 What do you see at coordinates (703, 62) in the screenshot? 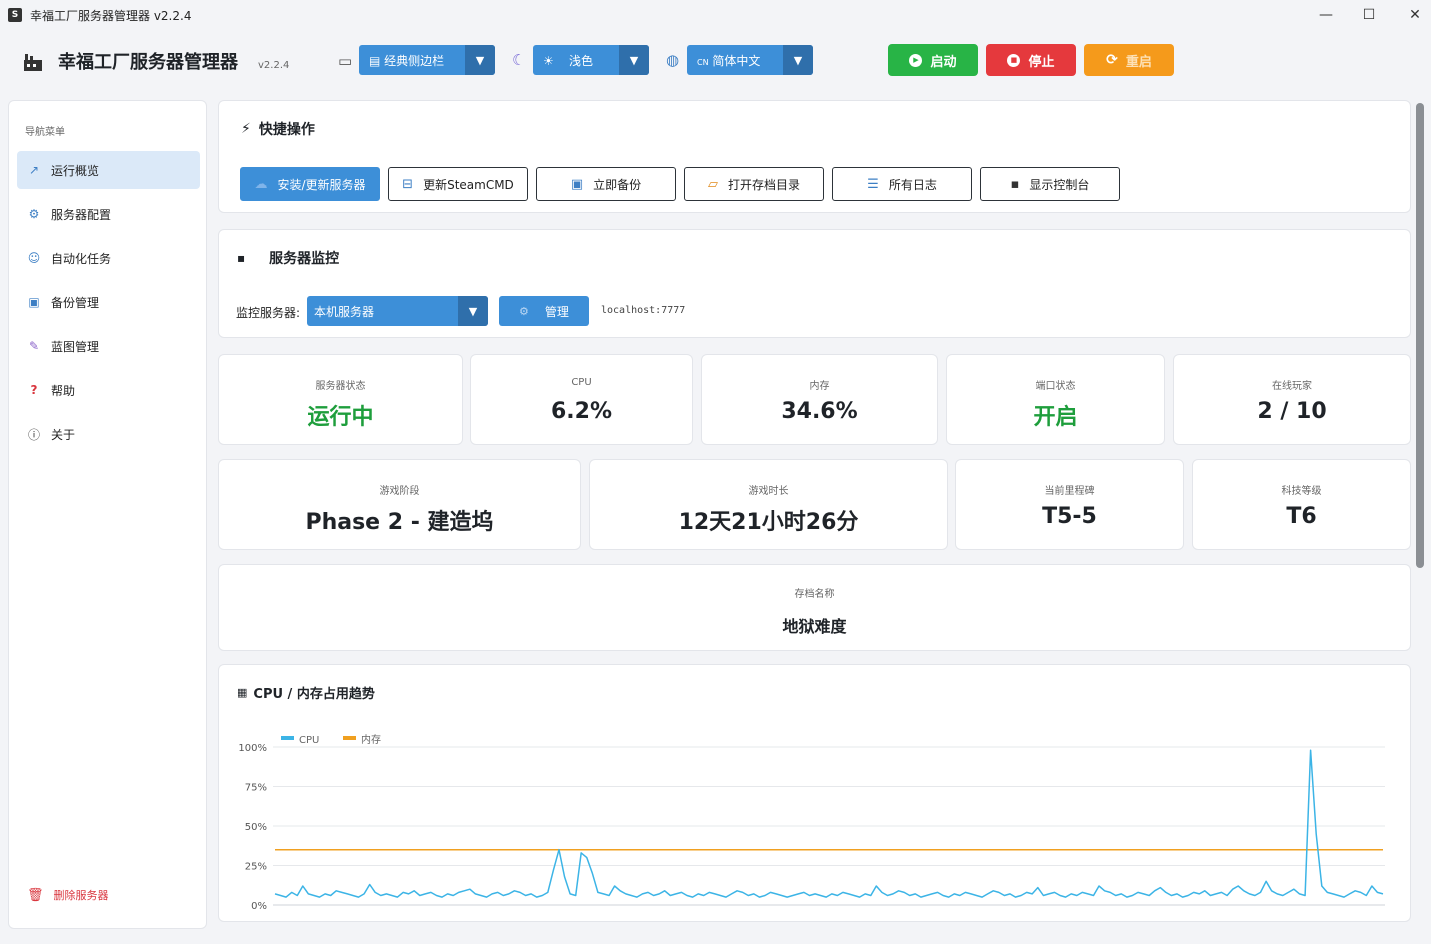
I see `flag-icon: CN` at bounding box center [703, 62].